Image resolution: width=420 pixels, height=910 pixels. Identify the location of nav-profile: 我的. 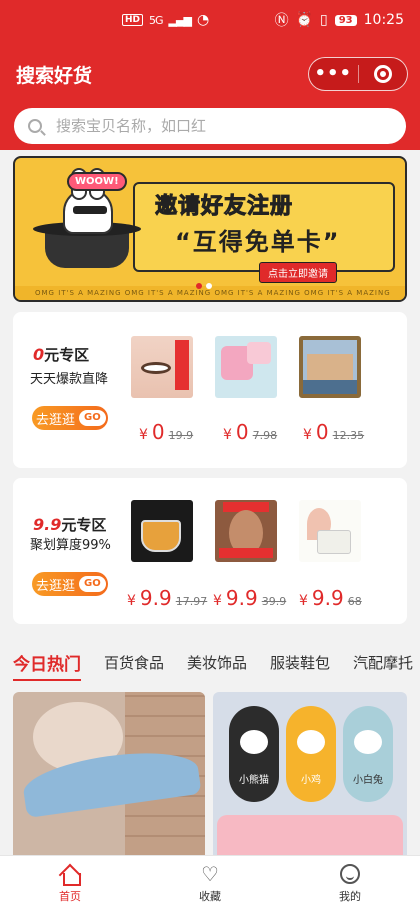
(350, 883).